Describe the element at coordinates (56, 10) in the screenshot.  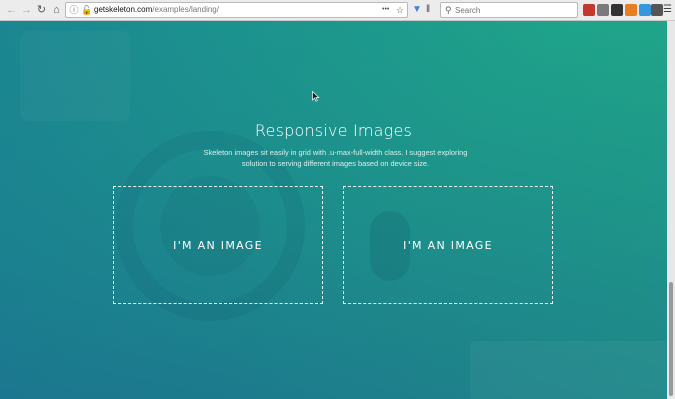
I see `home-icon: ⌂` at that location.